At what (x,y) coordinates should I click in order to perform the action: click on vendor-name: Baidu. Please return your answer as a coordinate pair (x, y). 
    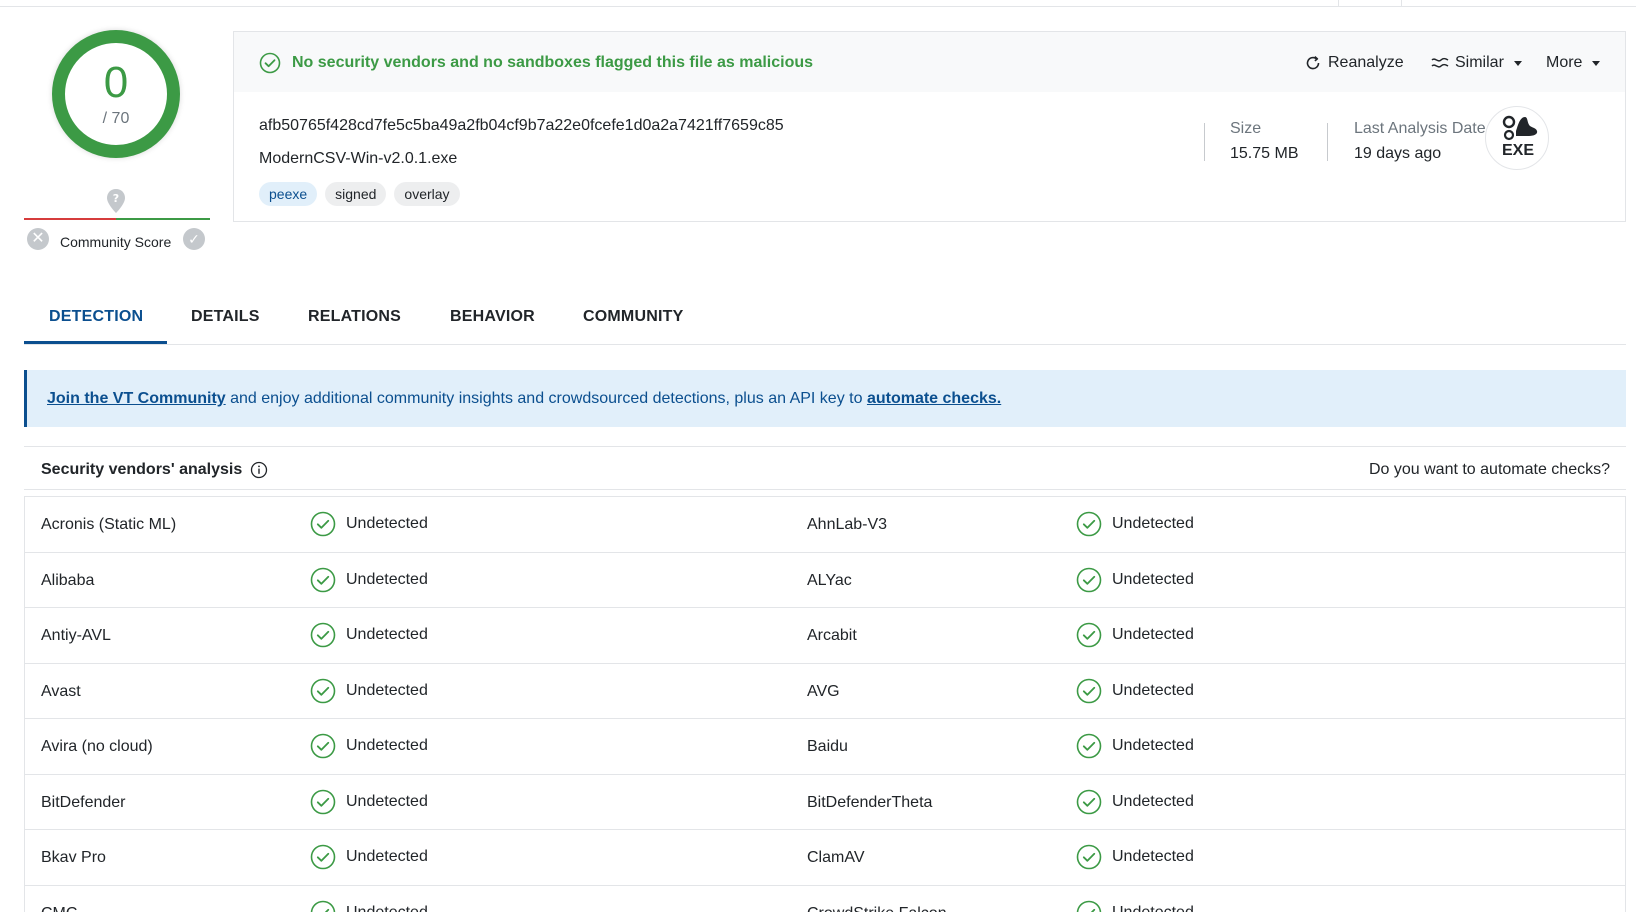
    Looking at the image, I should click on (827, 746).